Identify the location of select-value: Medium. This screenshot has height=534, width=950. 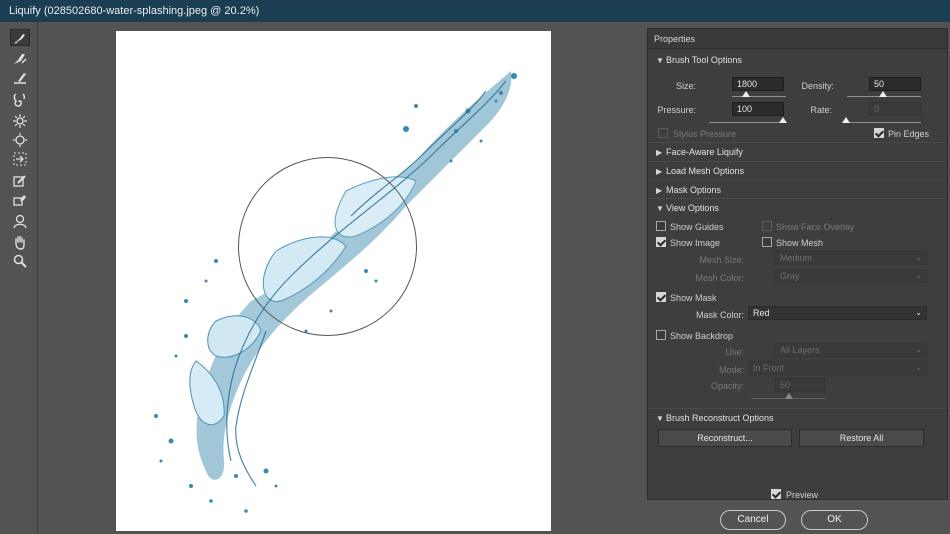
(796, 258).